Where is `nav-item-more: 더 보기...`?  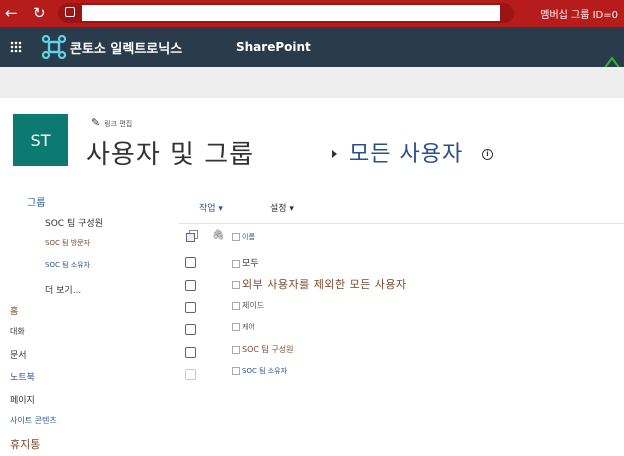 nav-item-more: 더 보기... is located at coordinates (63, 289).